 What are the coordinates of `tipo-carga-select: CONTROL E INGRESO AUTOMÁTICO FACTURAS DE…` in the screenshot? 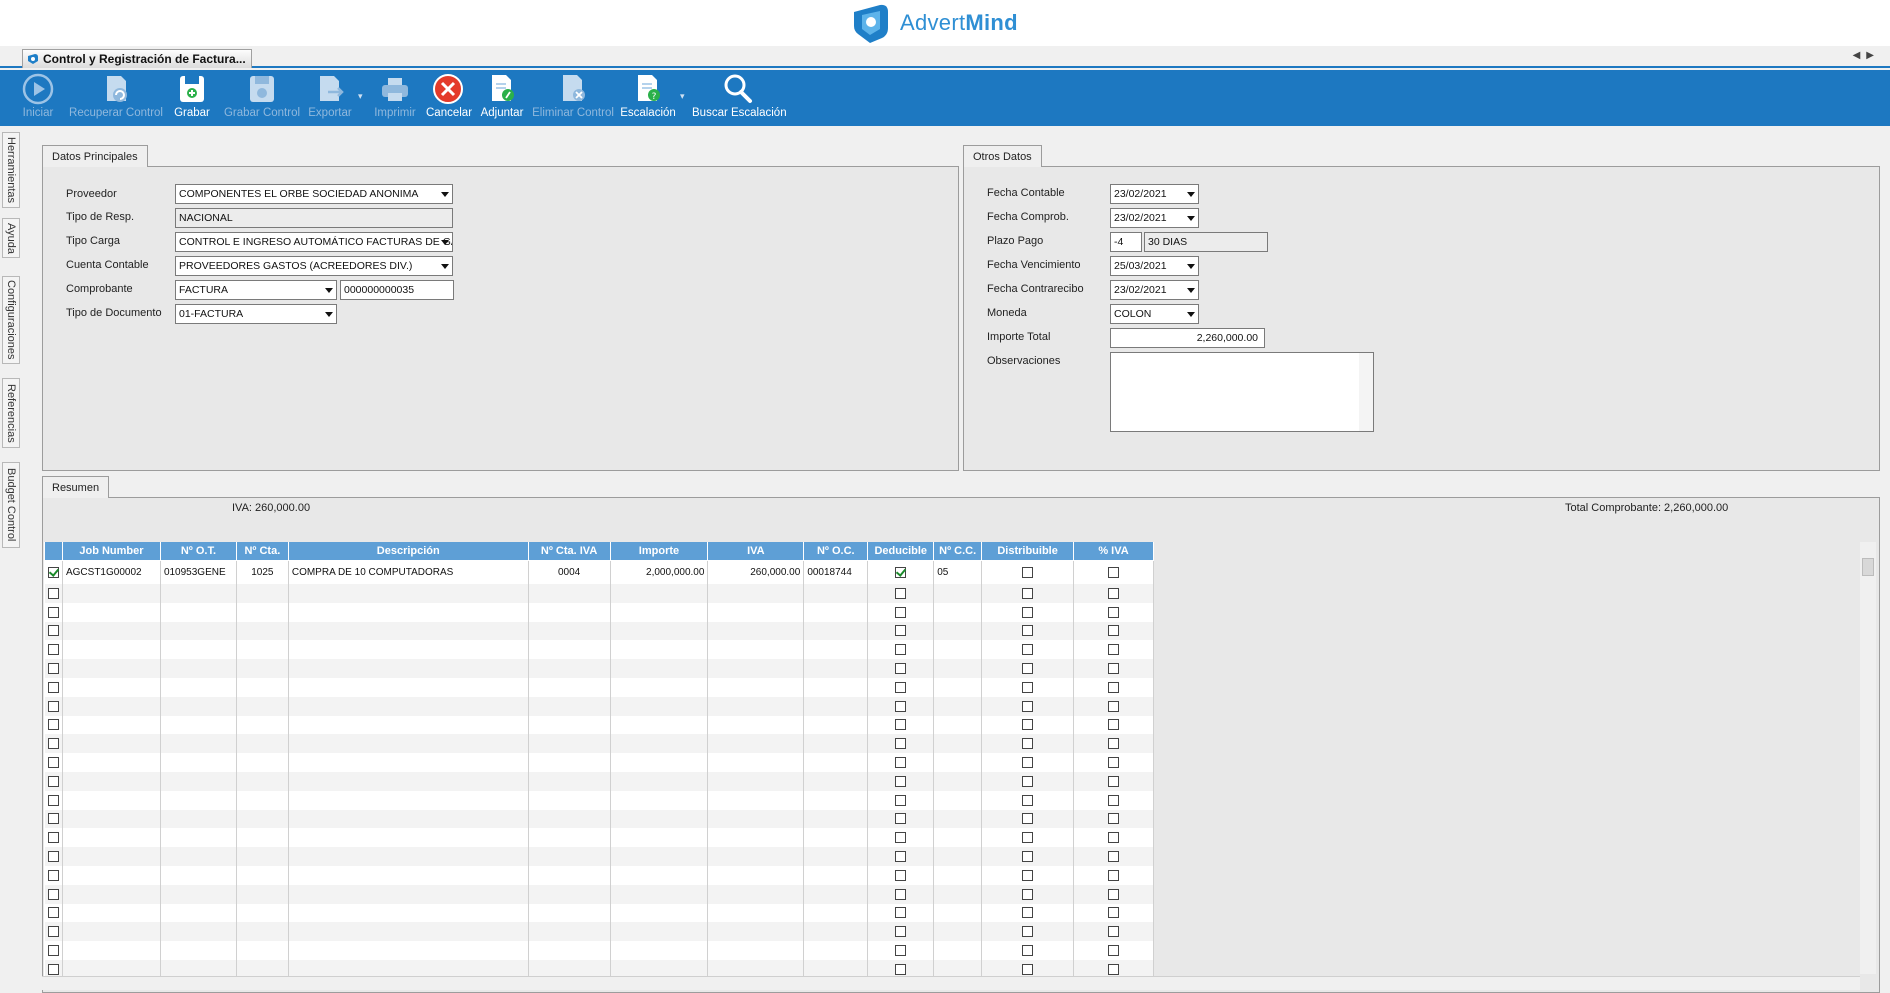 It's located at (314, 242).